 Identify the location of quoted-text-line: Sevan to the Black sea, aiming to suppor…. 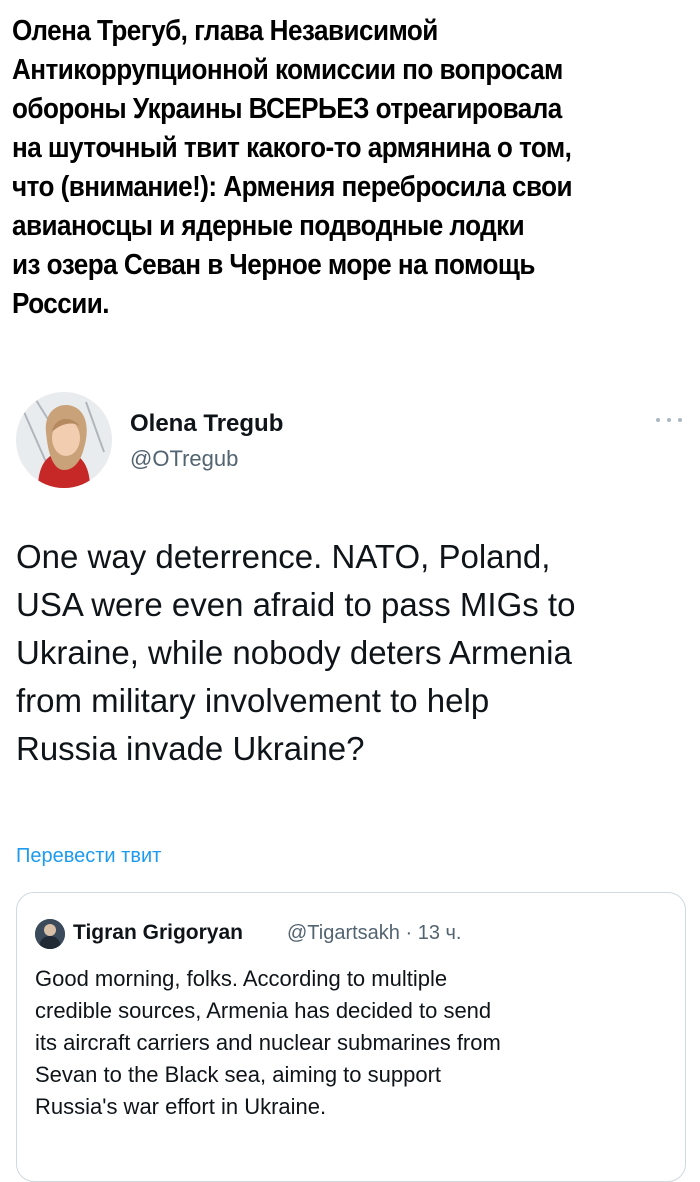
(238, 1074).